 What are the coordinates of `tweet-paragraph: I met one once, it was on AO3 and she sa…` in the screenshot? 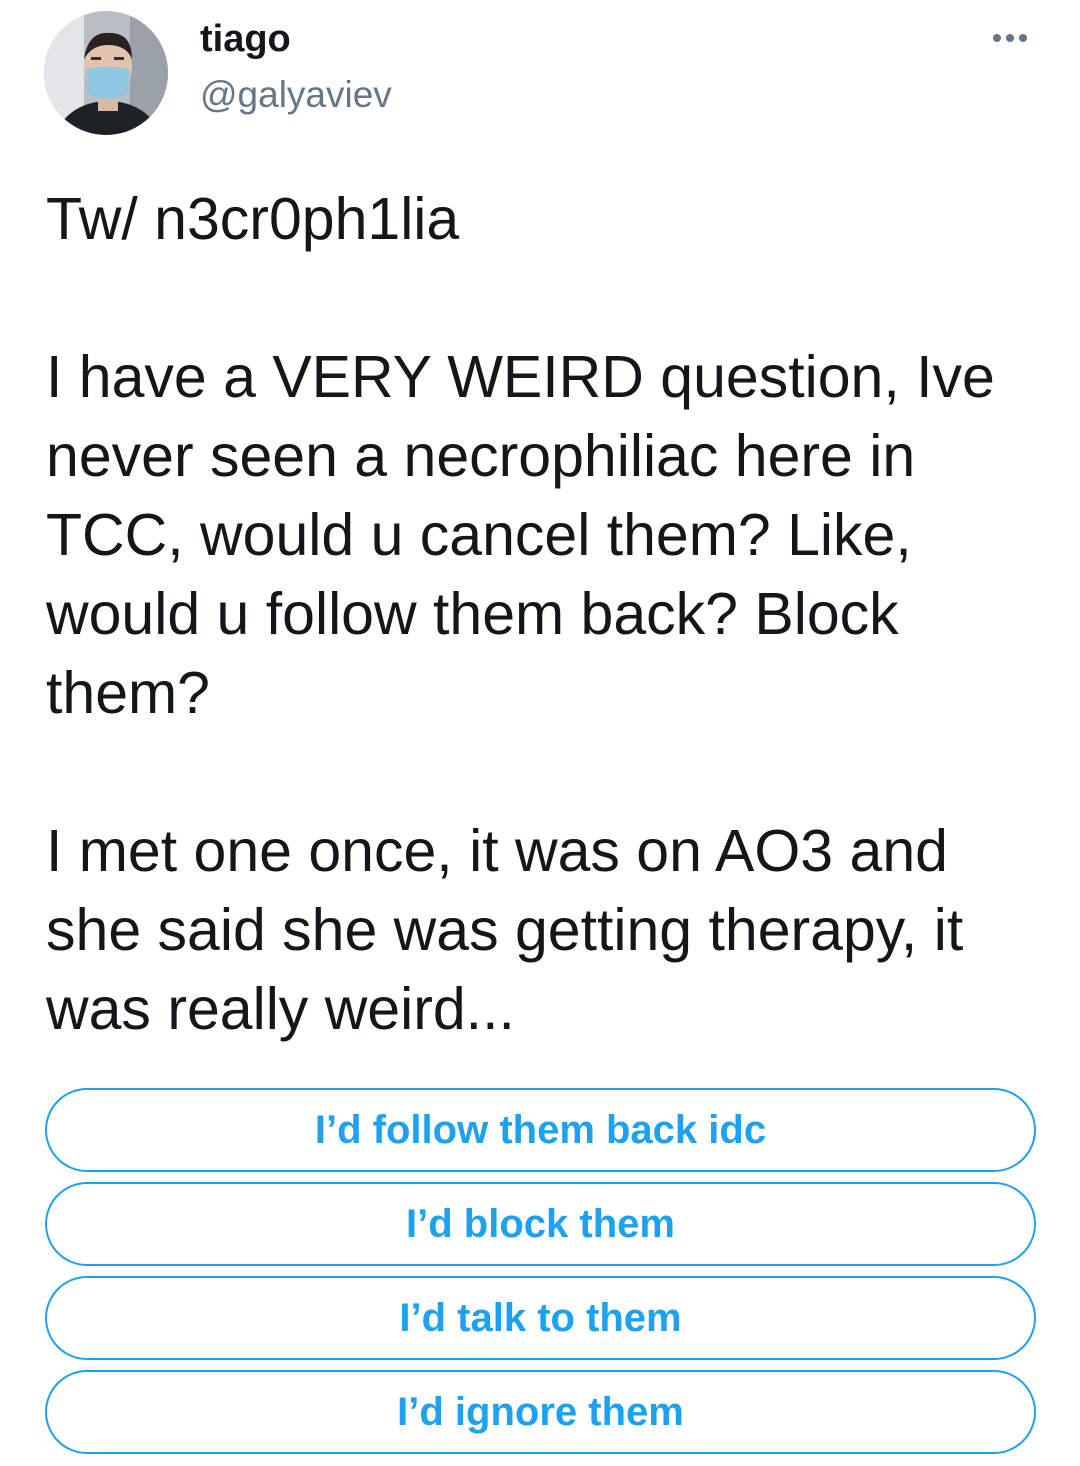 It's located at (505, 930).